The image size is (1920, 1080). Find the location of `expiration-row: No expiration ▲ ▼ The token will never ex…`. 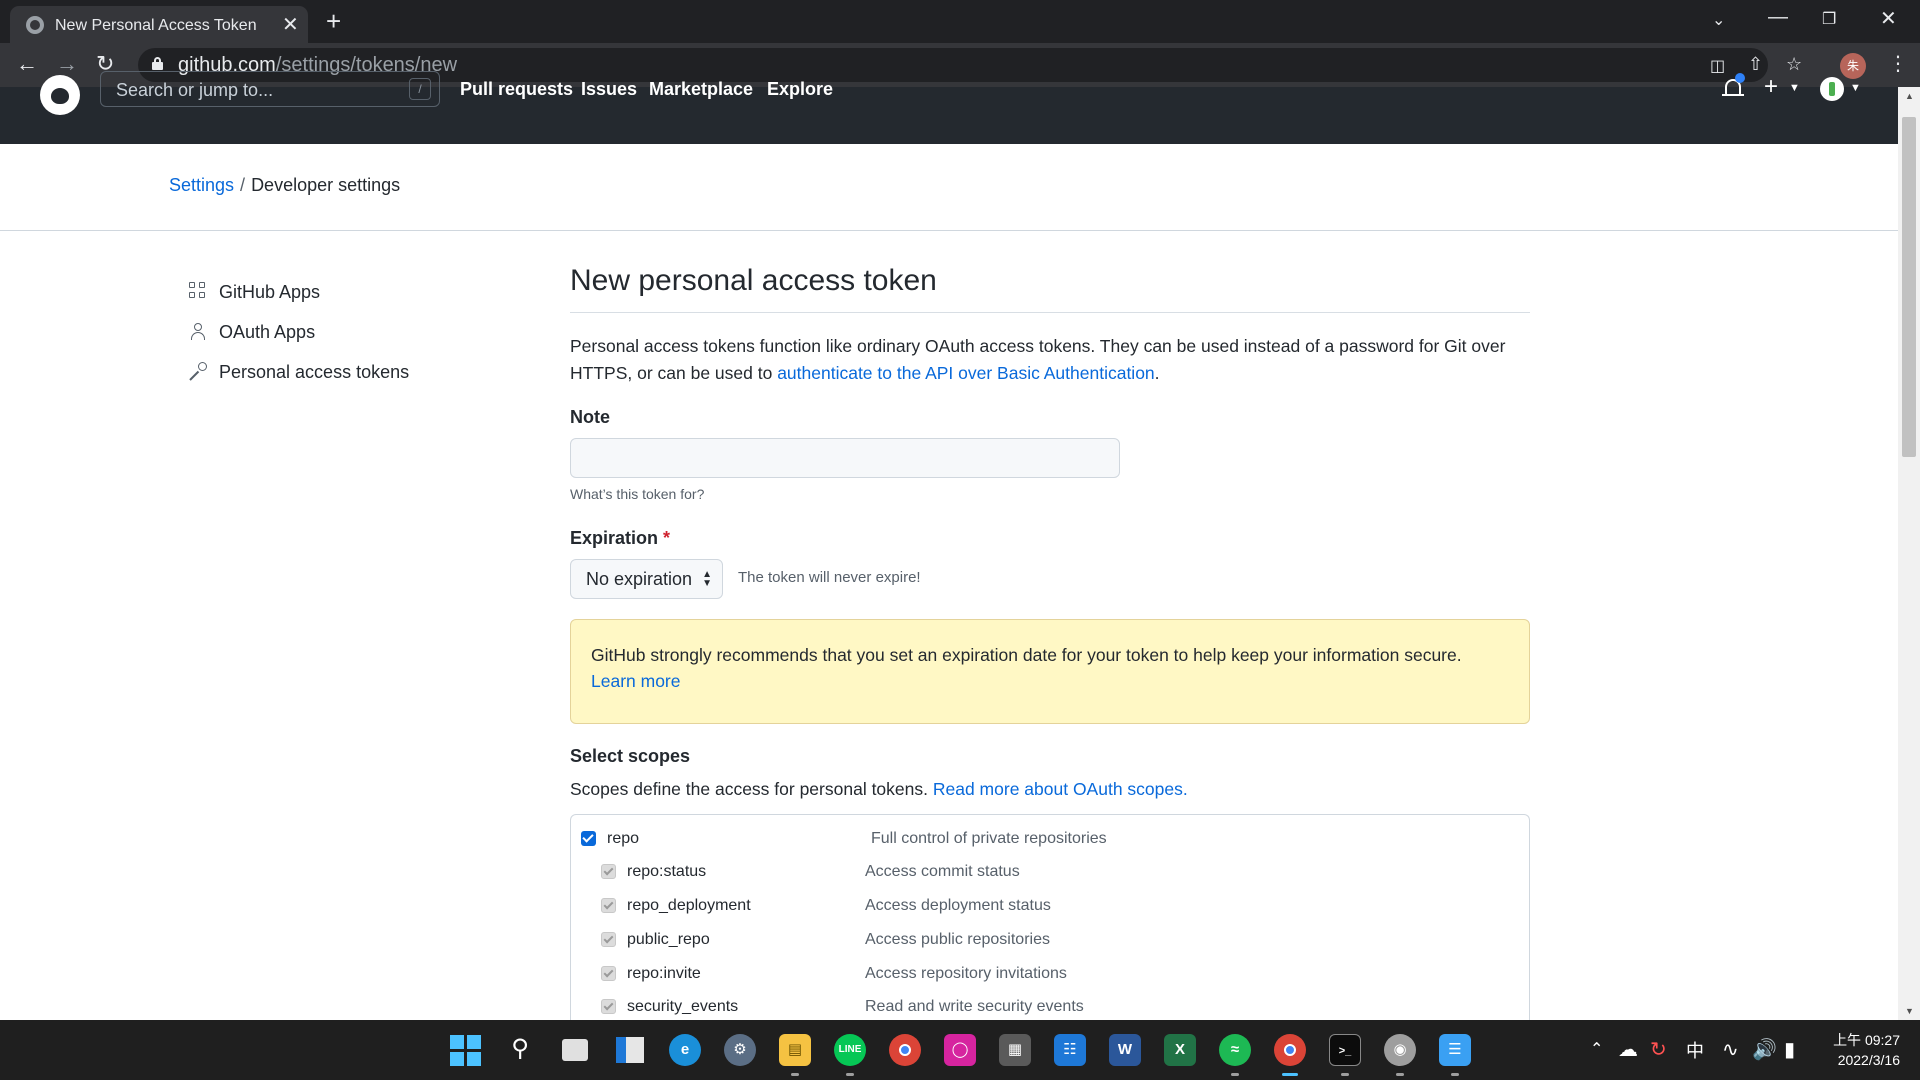

expiration-row: No expiration ▲ ▼ The token will never ex… is located at coordinates (1050, 579).